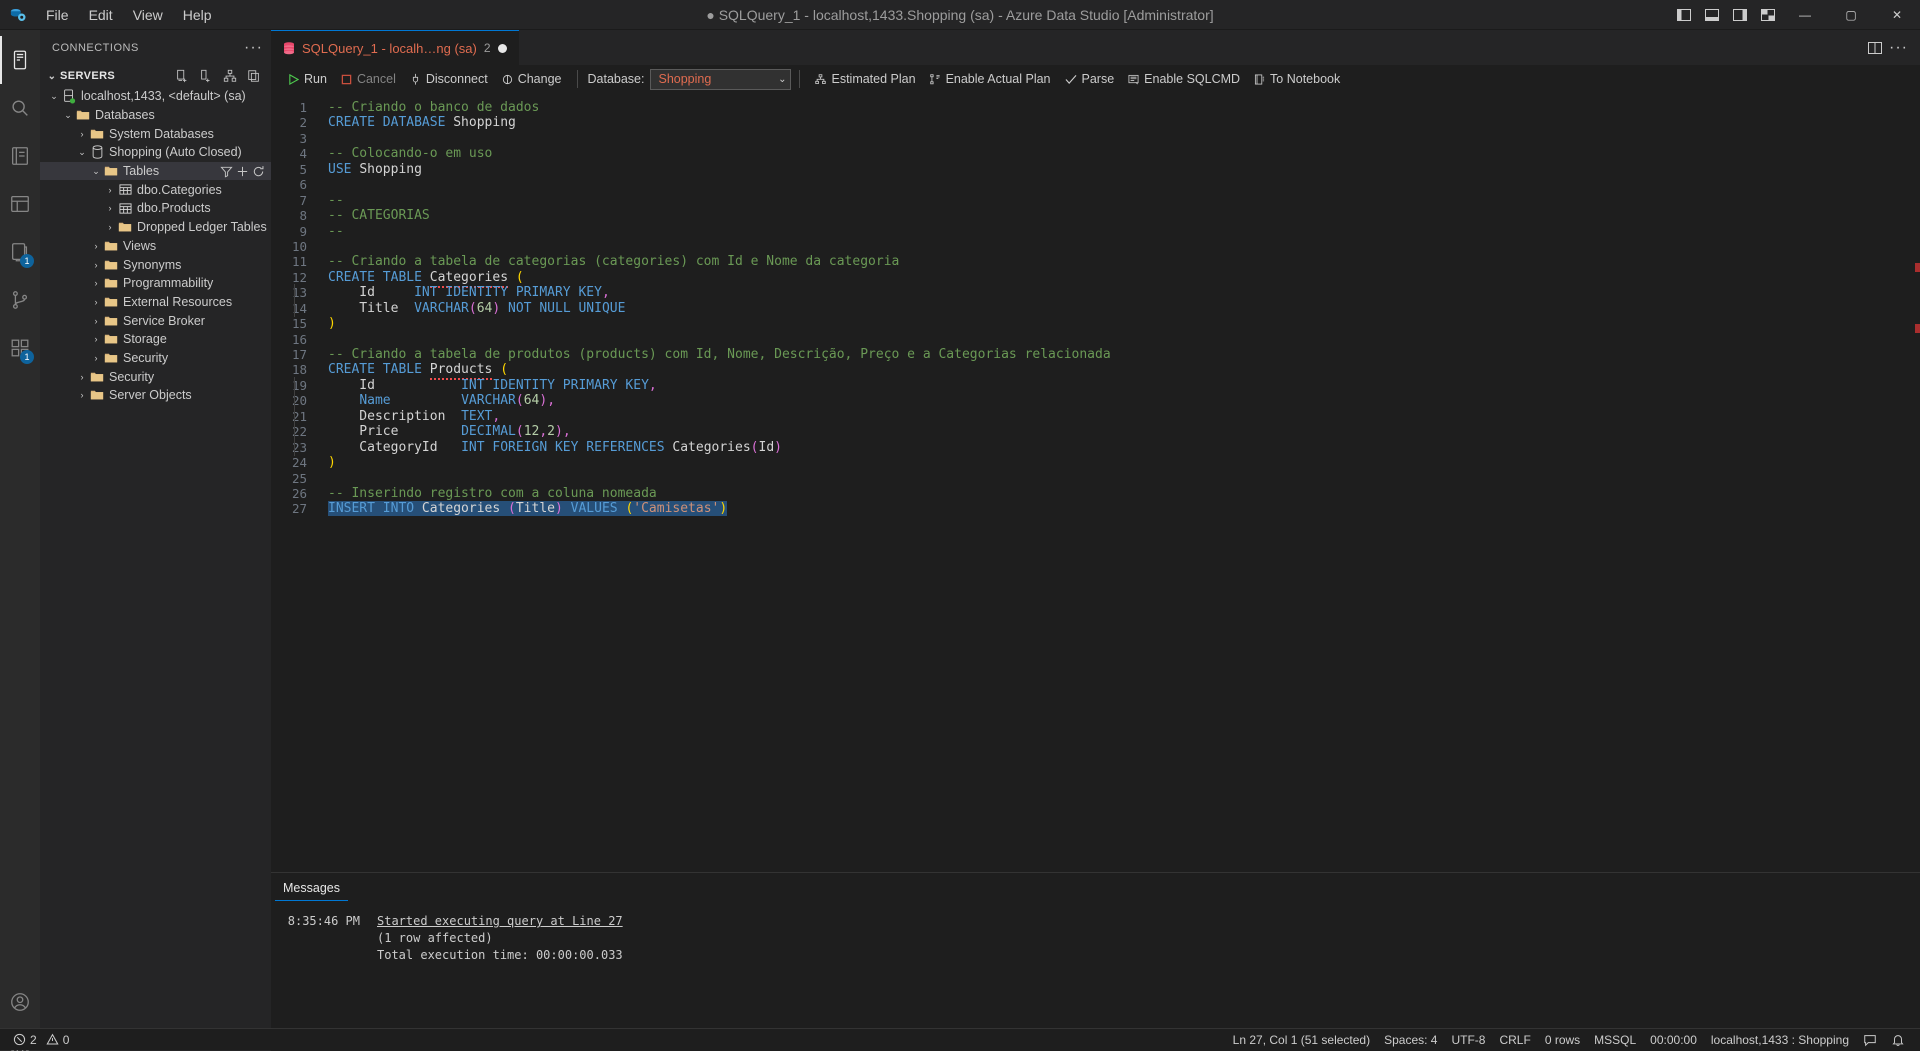  I want to click on status-cursor-position: Ln 27, Col 1 (51 selected), so click(1301, 1040).